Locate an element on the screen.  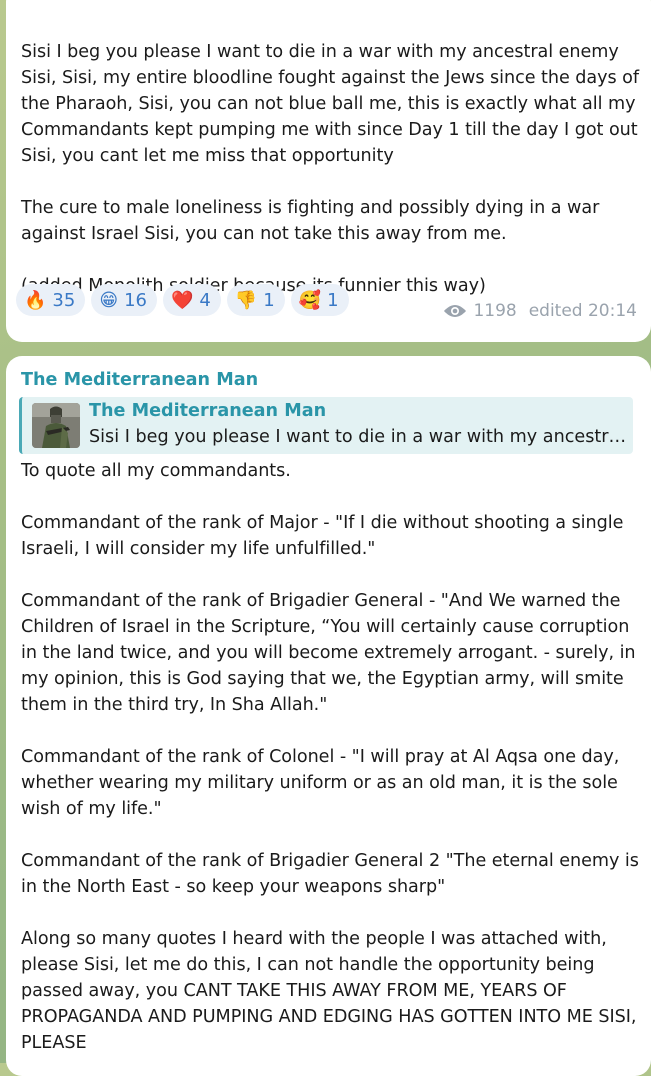
reaction-heart: ❤️ 4 is located at coordinates (192, 300).